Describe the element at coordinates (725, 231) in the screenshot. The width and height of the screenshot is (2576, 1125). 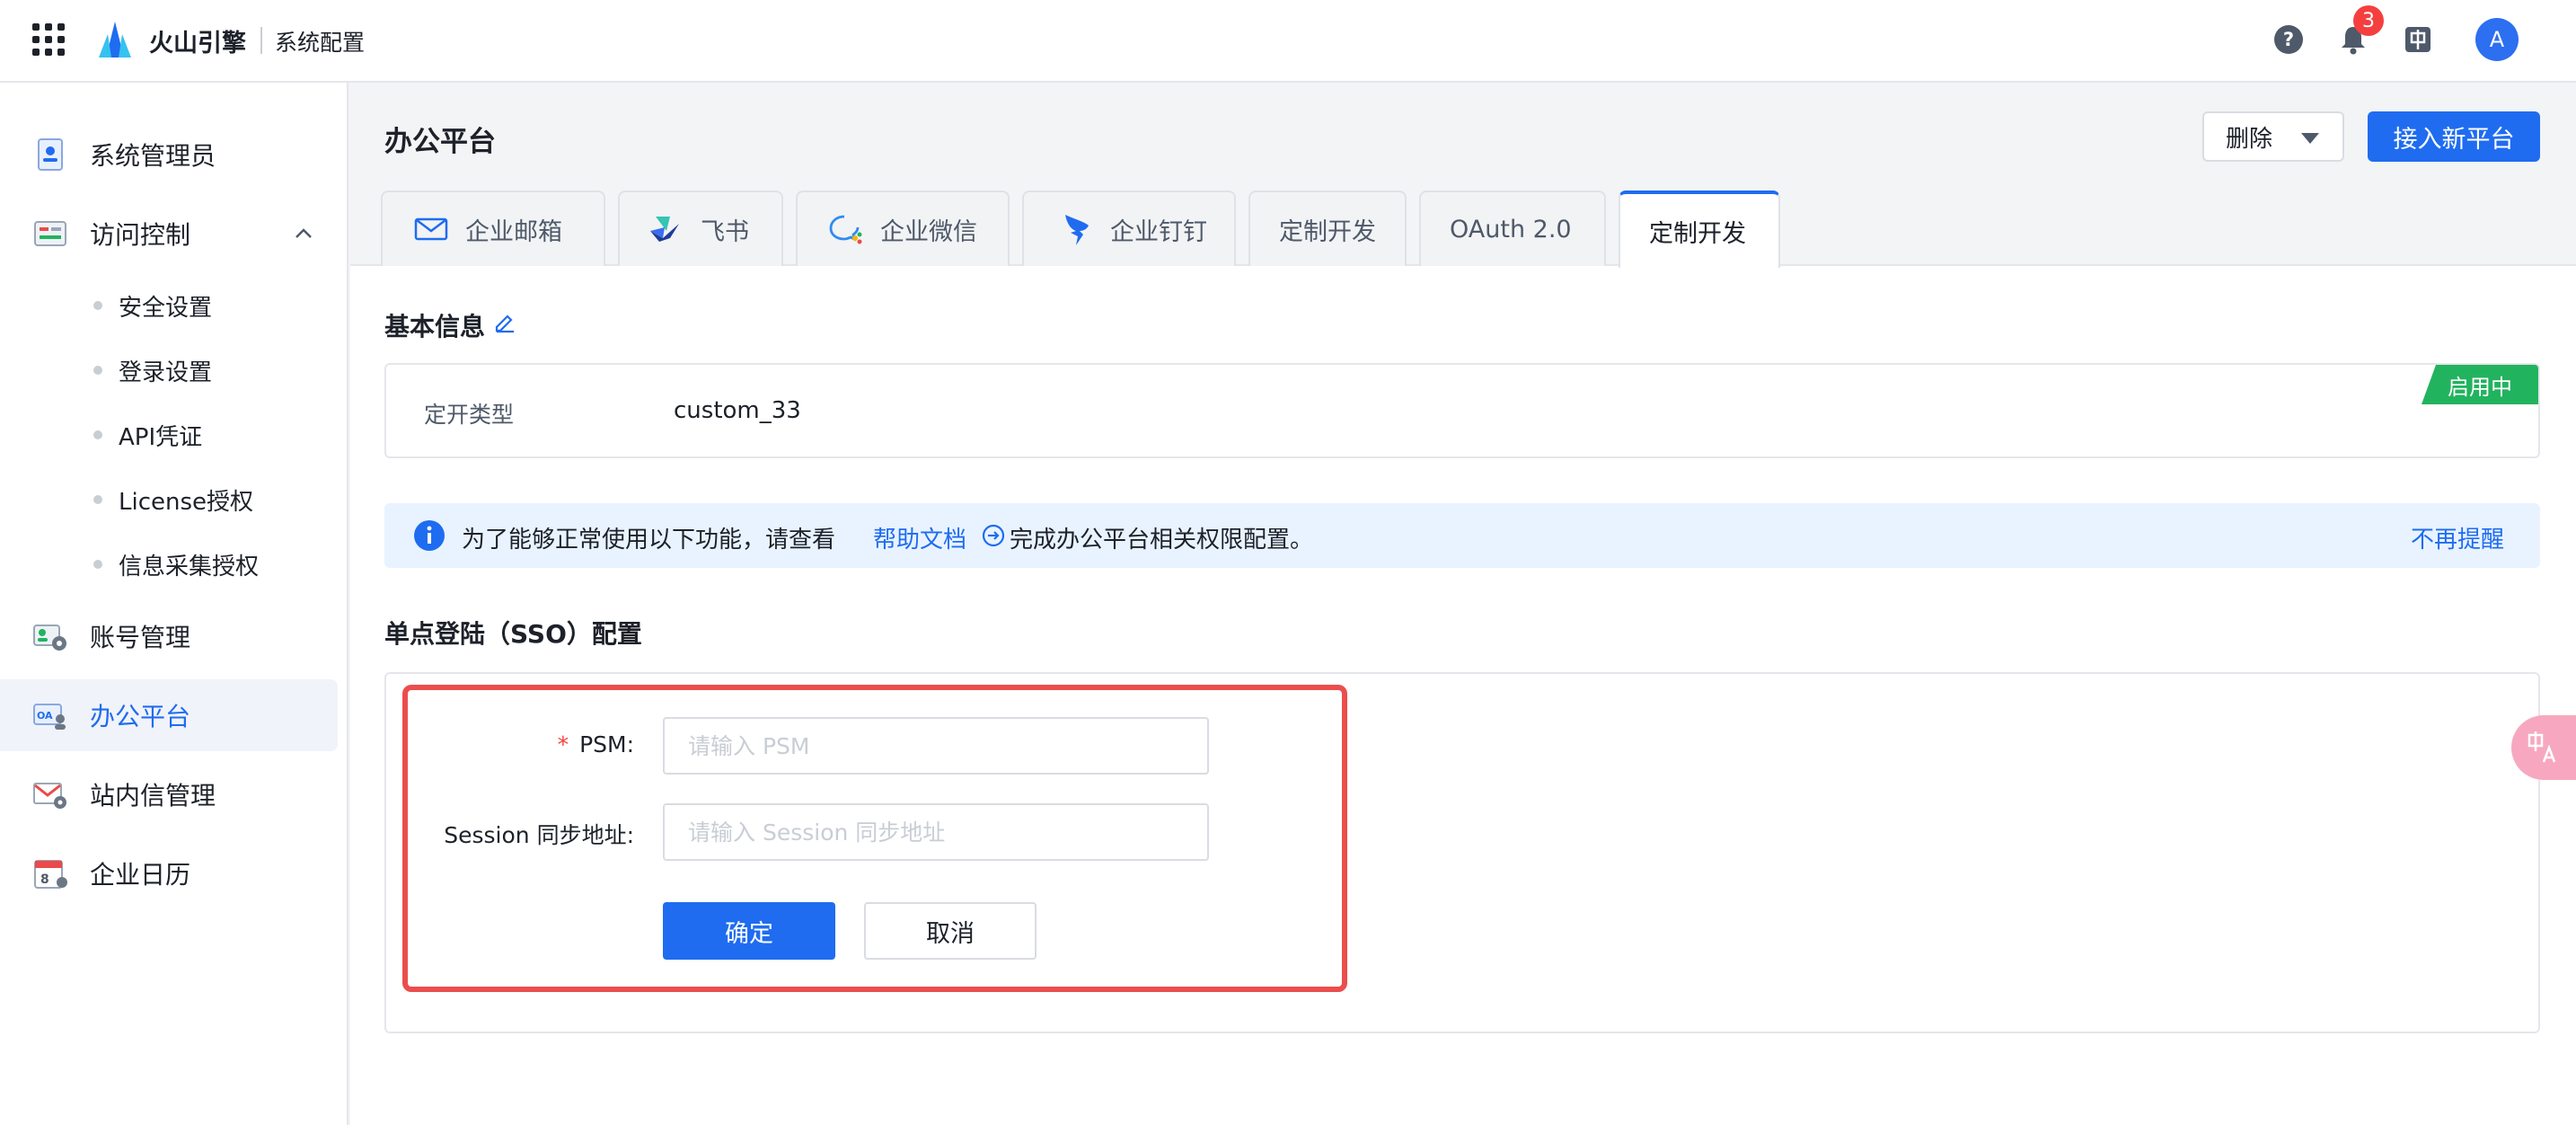
I see `tab-label: 飞书` at that location.